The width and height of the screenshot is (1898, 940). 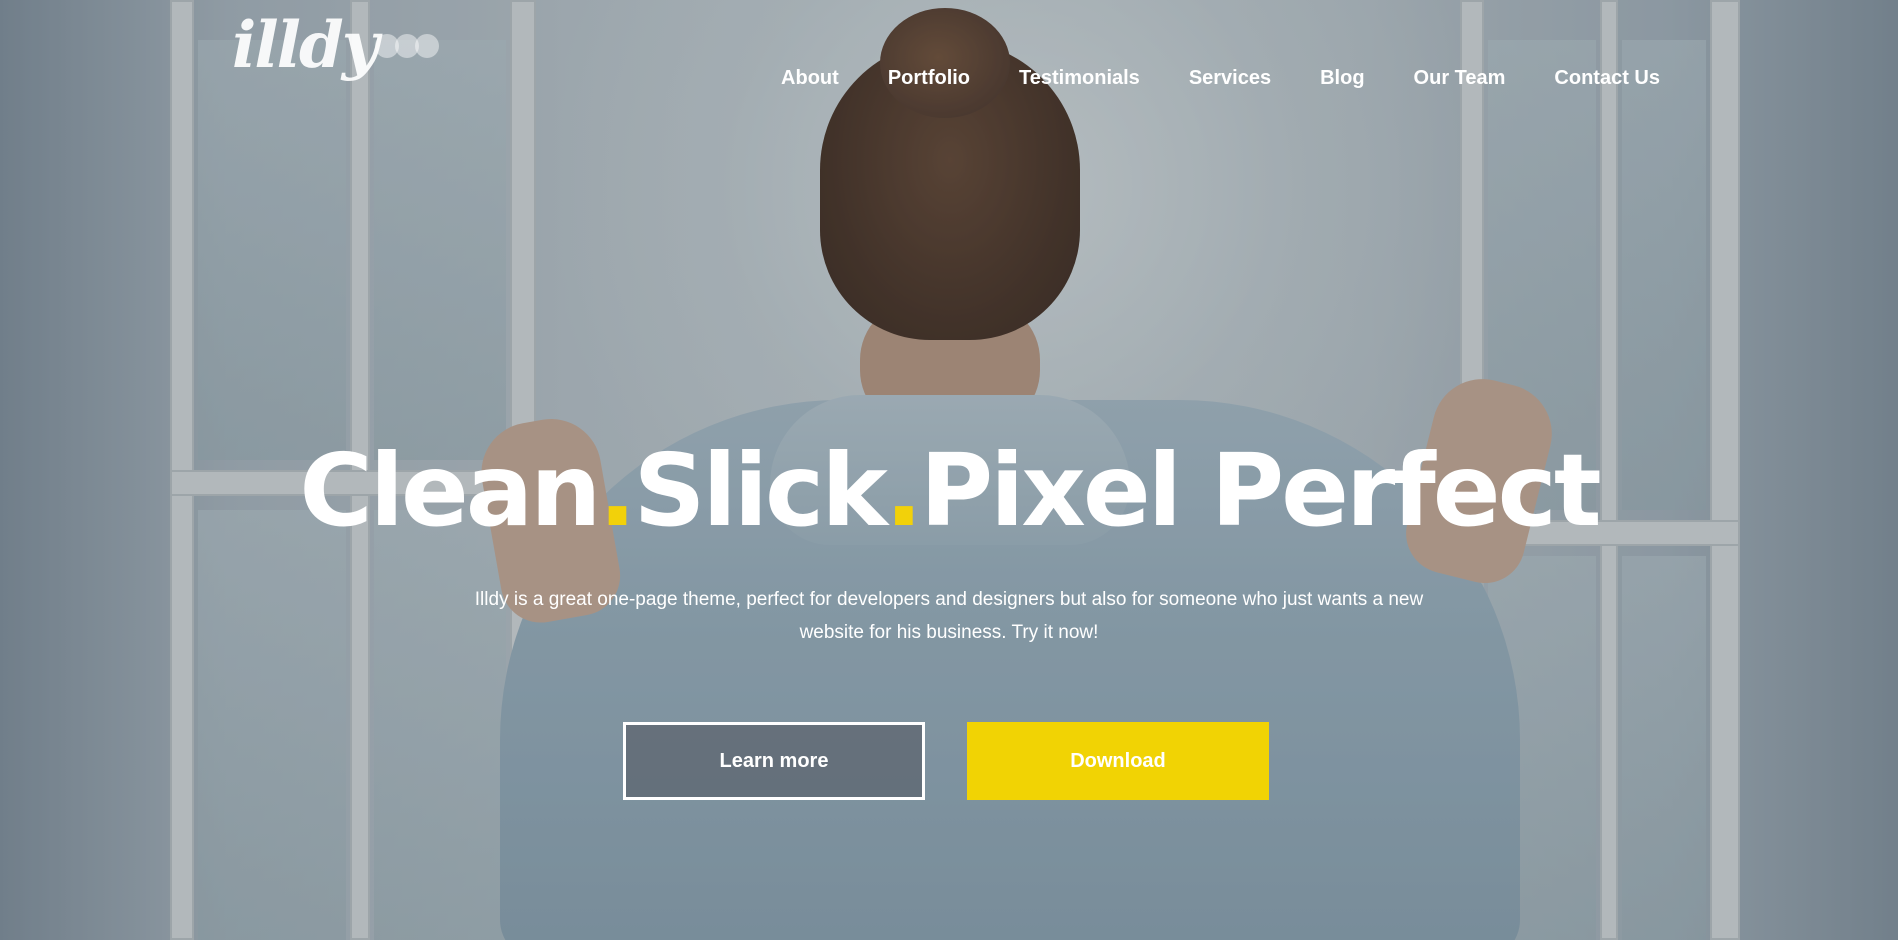 I want to click on nav-item-our-team: Our Team, so click(x=1460, y=78).